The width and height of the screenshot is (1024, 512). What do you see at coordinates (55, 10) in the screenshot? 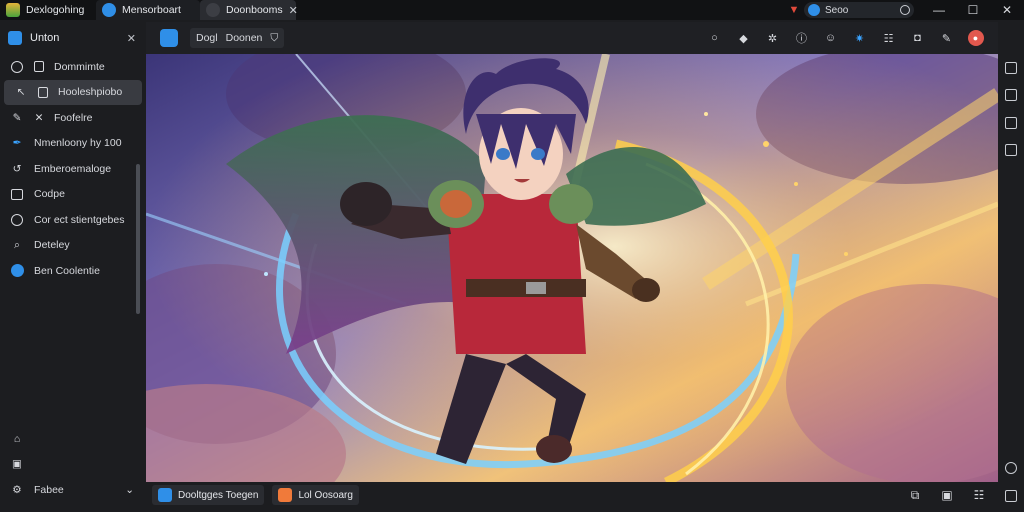
I see `app-label: Dexlogohing` at bounding box center [55, 10].